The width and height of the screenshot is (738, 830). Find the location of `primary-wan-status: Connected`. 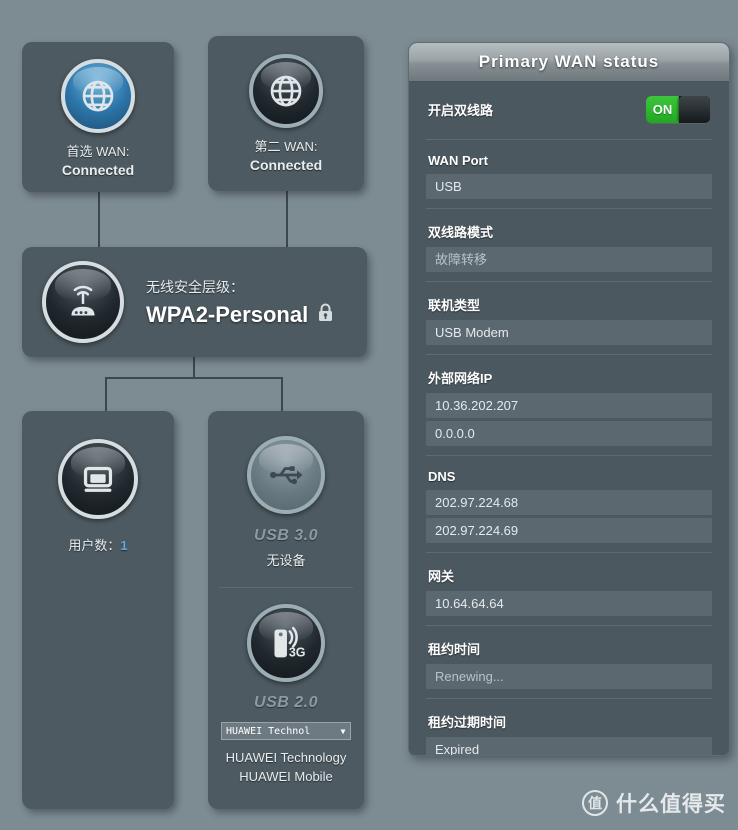

primary-wan-status: Connected is located at coordinates (98, 170).